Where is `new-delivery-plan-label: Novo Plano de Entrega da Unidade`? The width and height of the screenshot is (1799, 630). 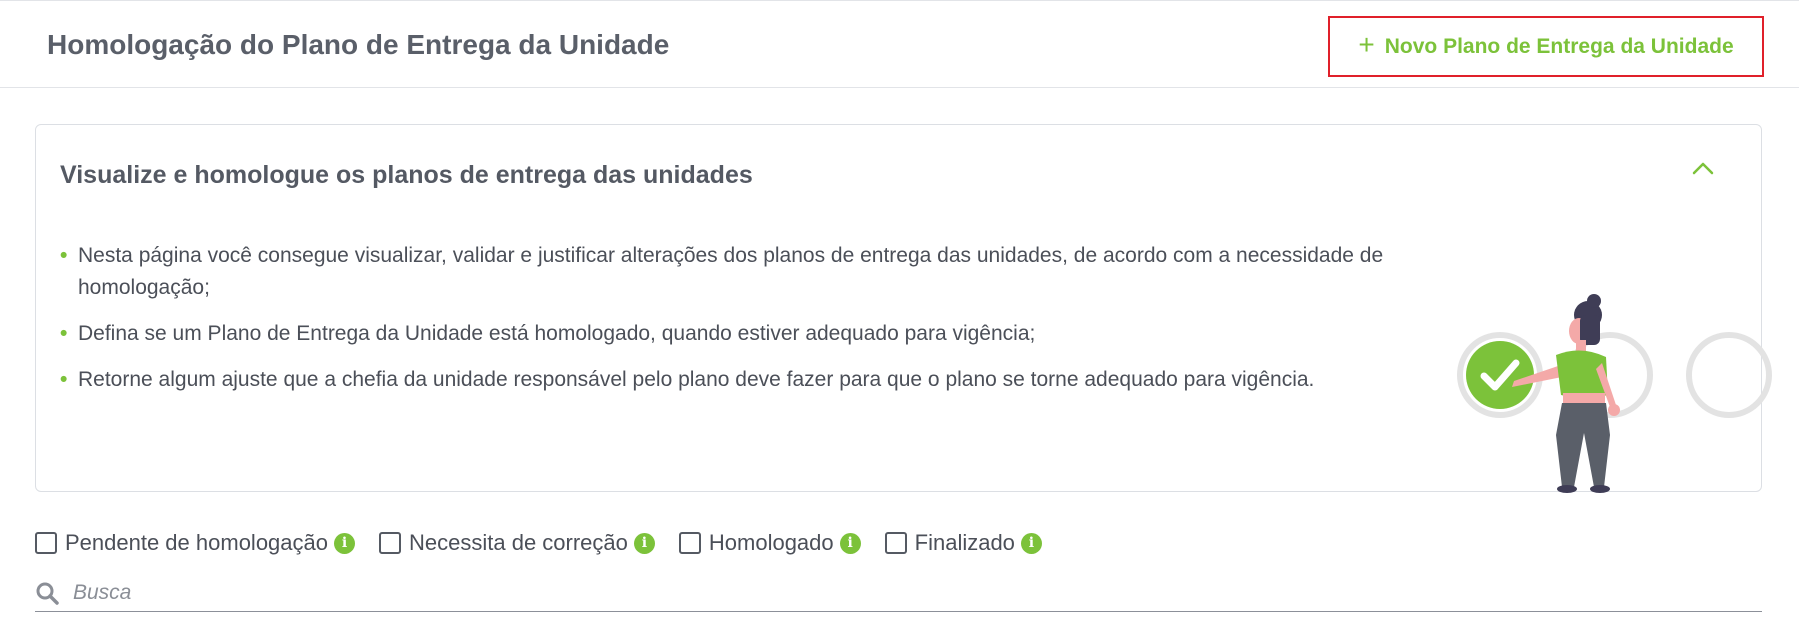
new-delivery-plan-label: Novo Plano de Entrega da Unidade is located at coordinates (1559, 46).